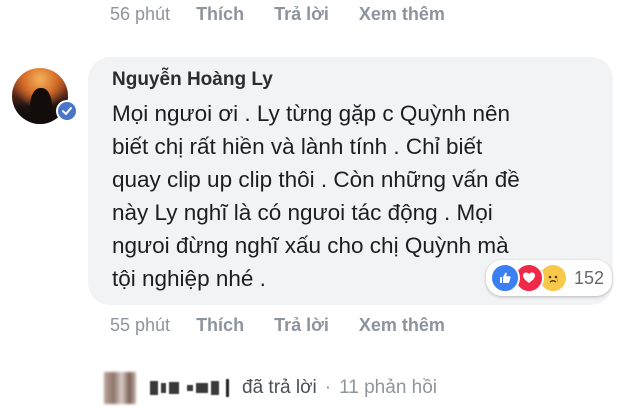 The image size is (620, 420). What do you see at coordinates (191, 388) in the screenshot?
I see `replier-name-redacted` at bounding box center [191, 388].